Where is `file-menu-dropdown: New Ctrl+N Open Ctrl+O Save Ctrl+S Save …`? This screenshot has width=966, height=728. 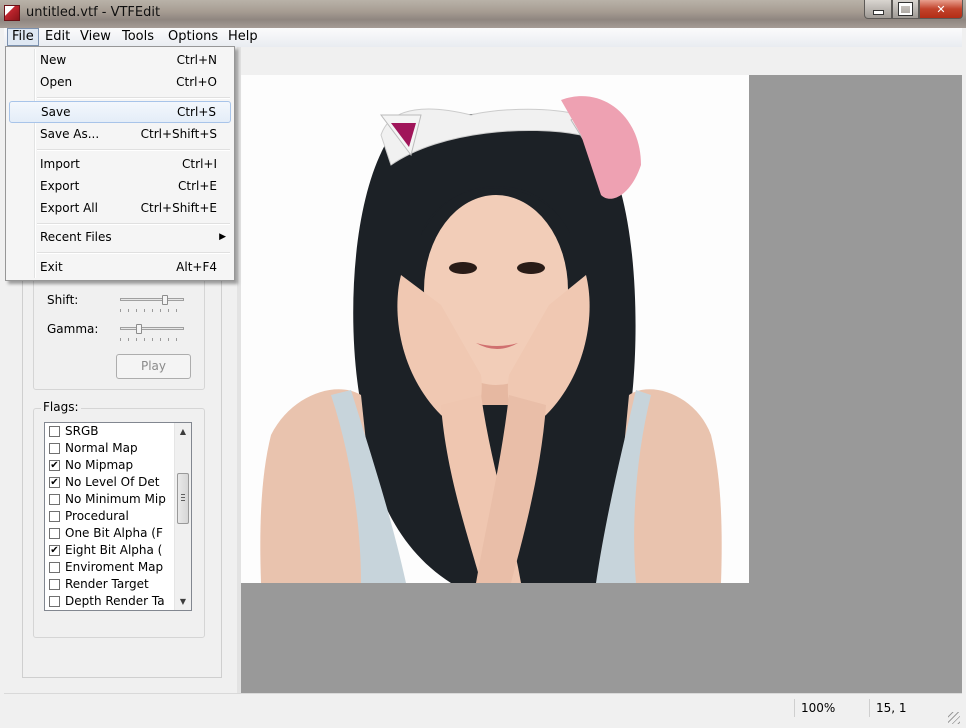 file-menu-dropdown: New Ctrl+N Open Ctrl+O Save Ctrl+S Save … is located at coordinates (120, 163).